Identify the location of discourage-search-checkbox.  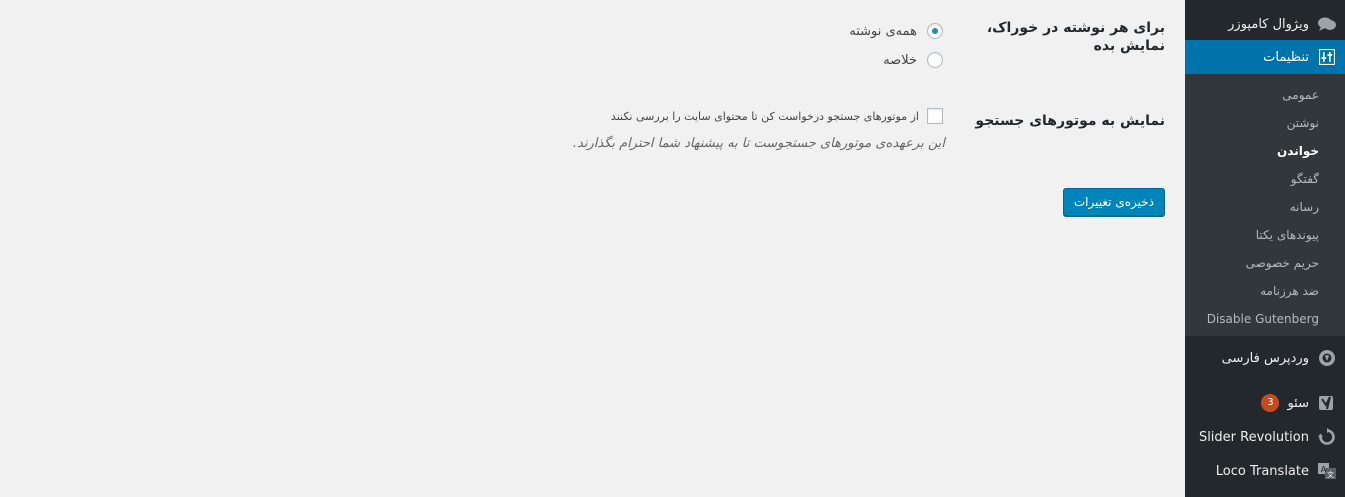
(935, 116).